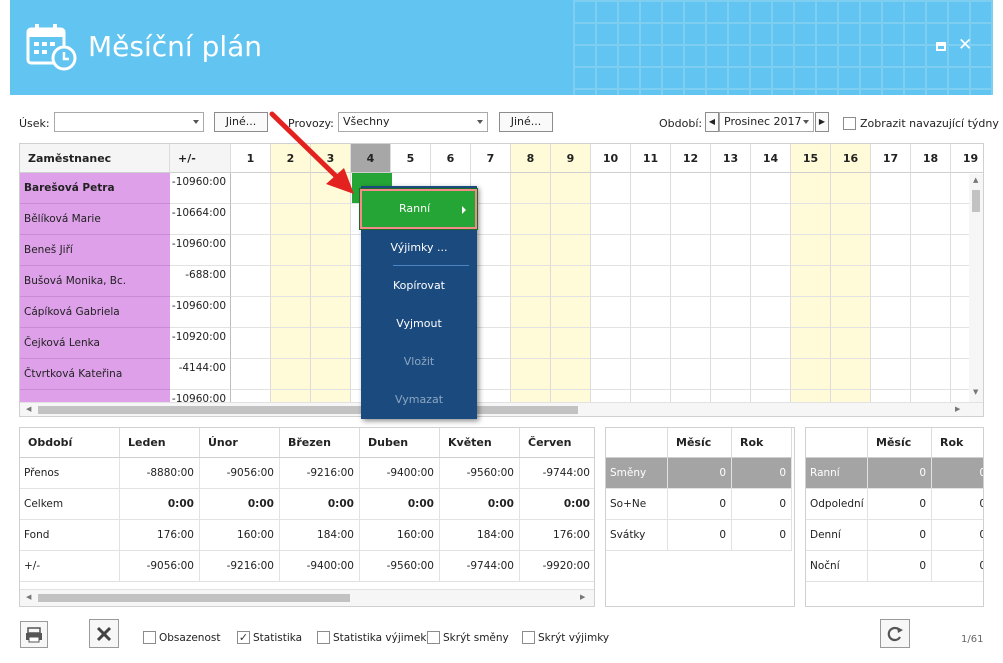 This screenshot has width=1003, height=663. I want to click on refresh-button, so click(895, 633).